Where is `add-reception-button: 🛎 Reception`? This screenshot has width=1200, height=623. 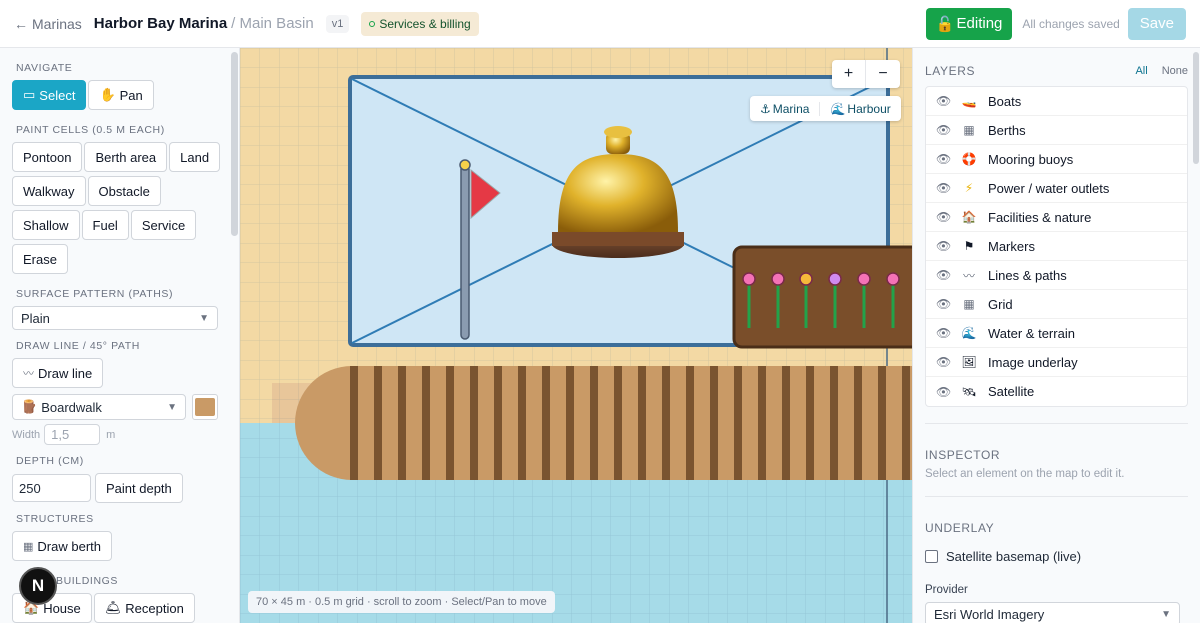 add-reception-button: 🛎 Reception is located at coordinates (144, 608).